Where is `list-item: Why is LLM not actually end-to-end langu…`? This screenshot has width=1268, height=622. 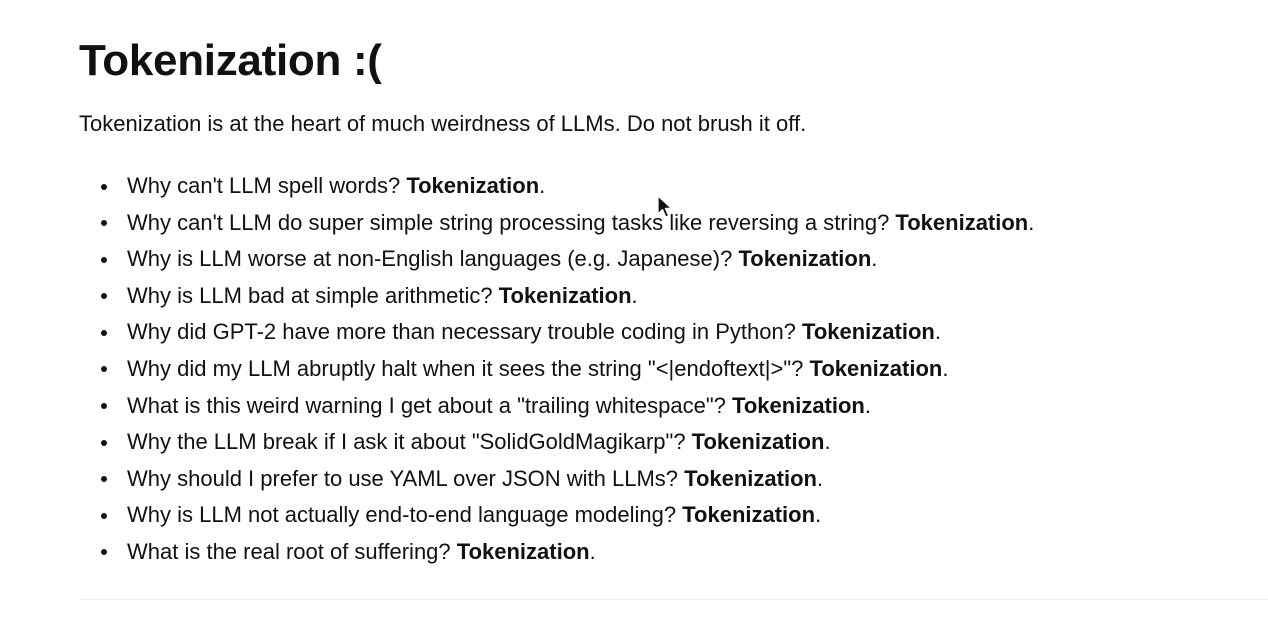 list-item: Why is LLM not actually end-to-end langu… is located at coordinates (556, 515).